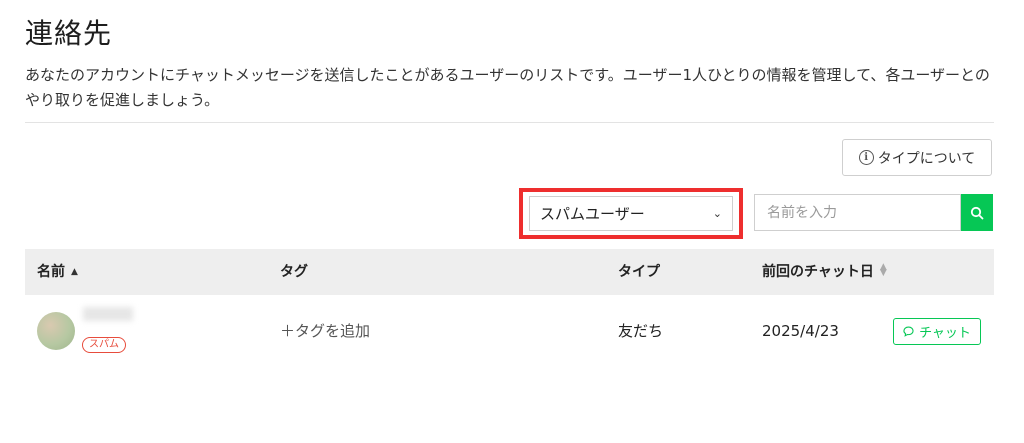 This screenshot has height=443, width=1024. What do you see at coordinates (945, 333) in the screenshot?
I see `chat-button-label: チャット` at bounding box center [945, 333].